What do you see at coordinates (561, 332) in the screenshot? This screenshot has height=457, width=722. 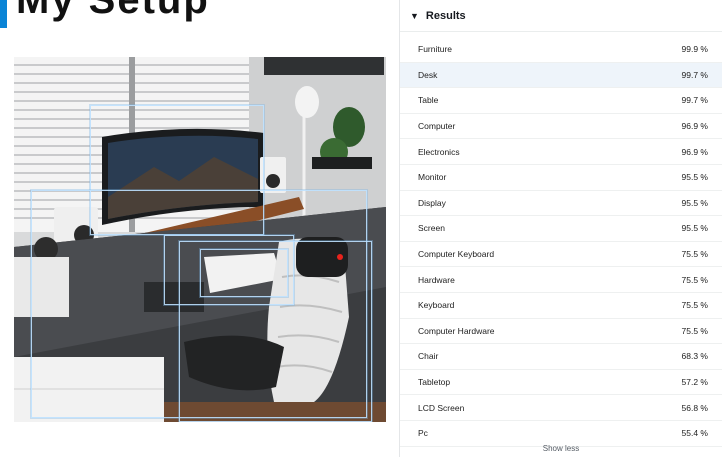 I see `result-row: Computer Hardware 75.5 %` at bounding box center [561, 332].